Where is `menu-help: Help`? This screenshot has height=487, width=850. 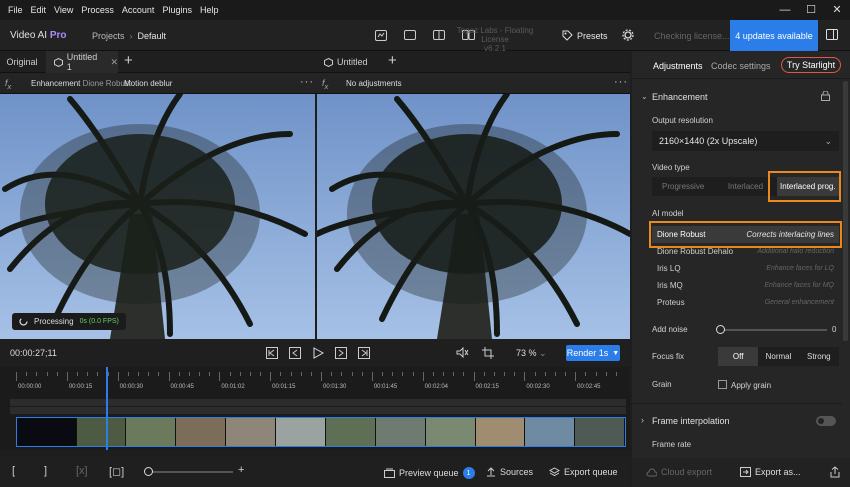
menu-help: Help is located at coordinates (209, 10).